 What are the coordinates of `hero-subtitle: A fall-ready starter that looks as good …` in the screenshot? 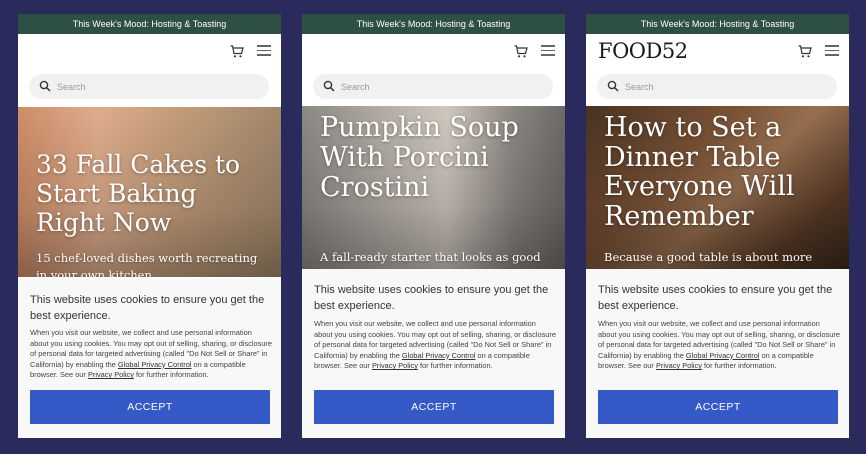 It's located at (430, 260).